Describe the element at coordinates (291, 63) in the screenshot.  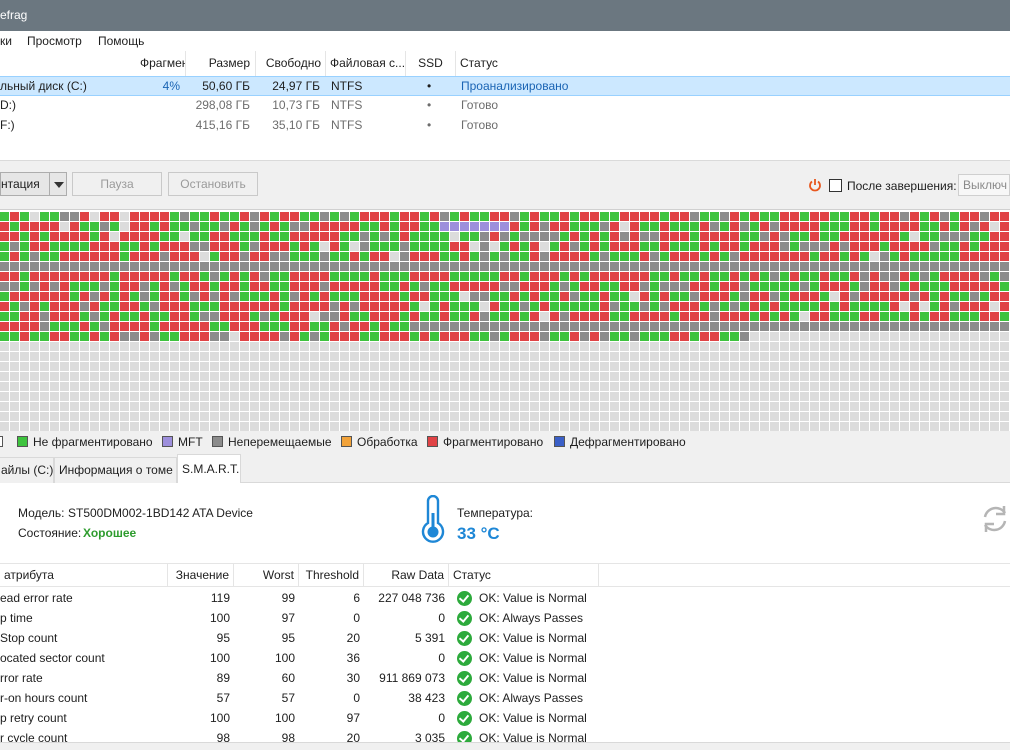
I see `col-free: Свободно` at that location.